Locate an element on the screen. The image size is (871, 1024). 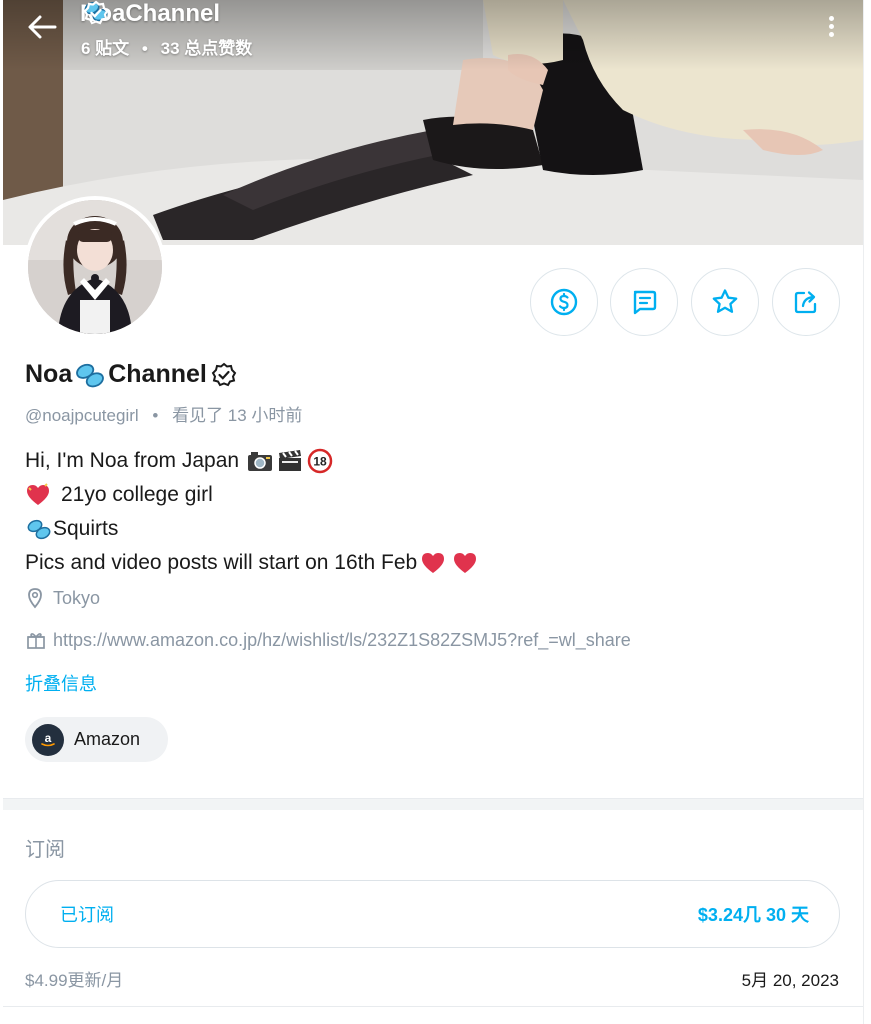
bottom-divider is located at coordinates (433, 1006).